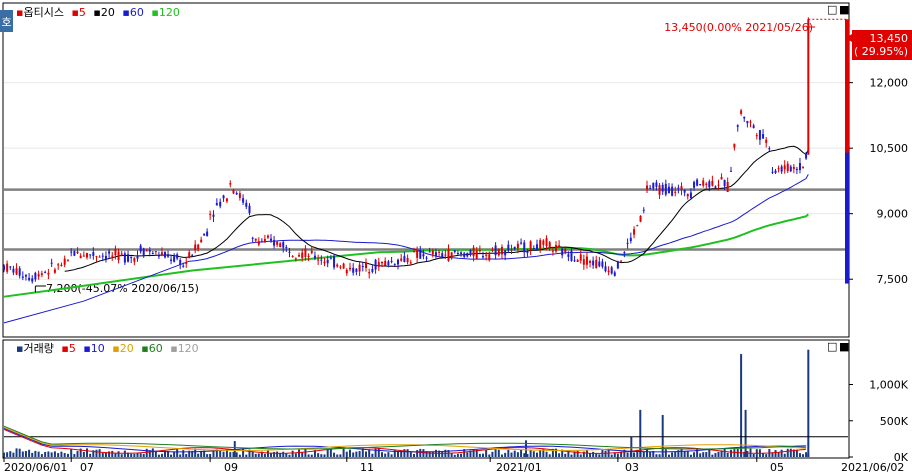 The image size is (912, 475). Describe the element at coordinates (832, 9) in the screenshot. I see `price-restore-button: □` at that location.